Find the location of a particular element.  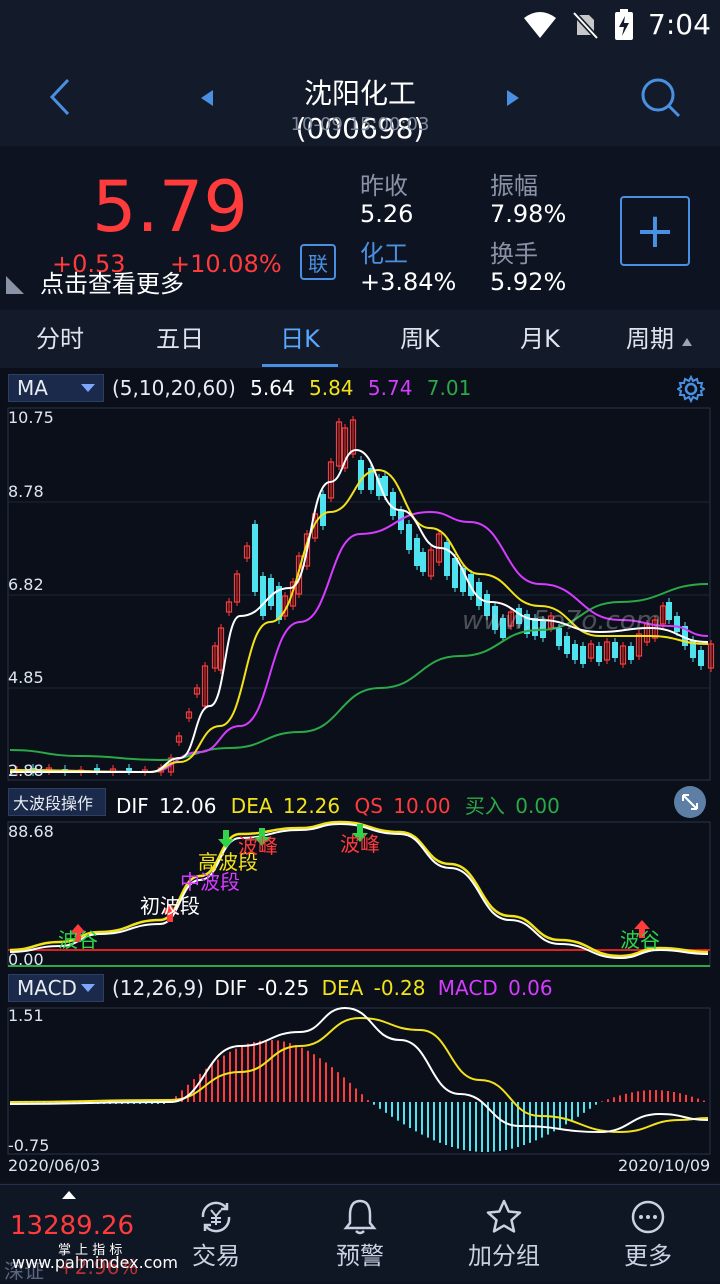

macd-y-label-top: 1.51 is located at coordinates (26, 1015).